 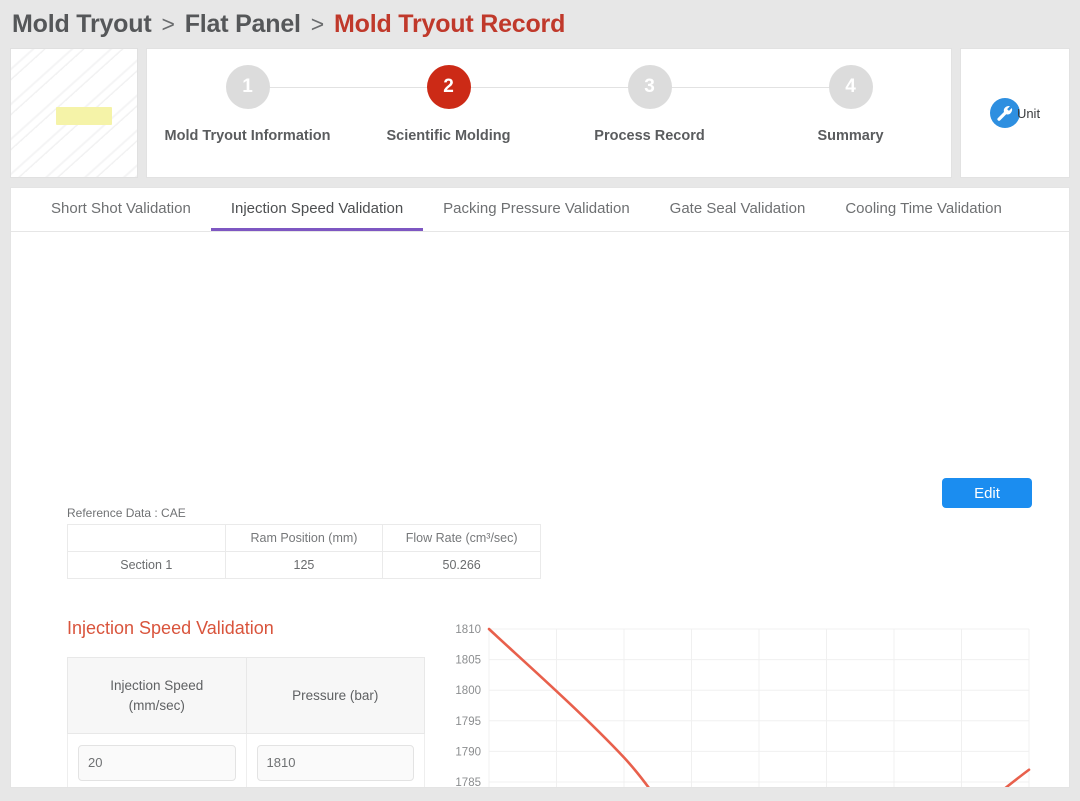 What do you see at coordinates (987, 493) in the screenshot?
I see `edit-button: Edit` at bounding box center [987, 493].